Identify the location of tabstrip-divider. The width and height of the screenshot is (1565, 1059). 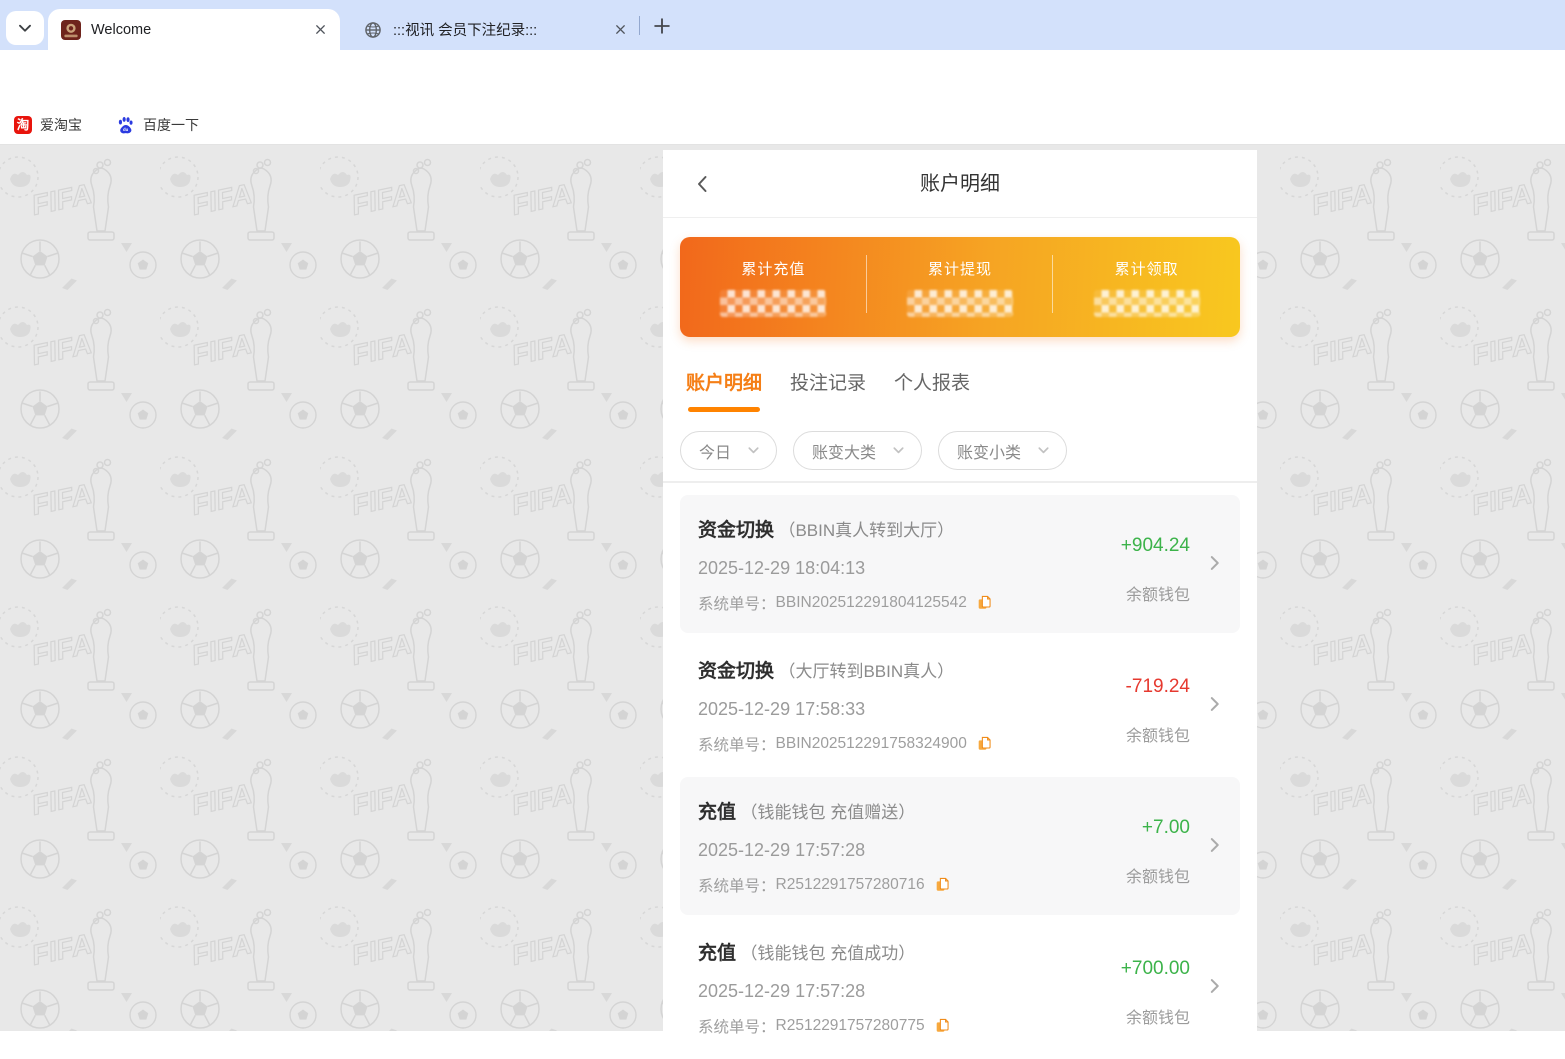
(639, 25).